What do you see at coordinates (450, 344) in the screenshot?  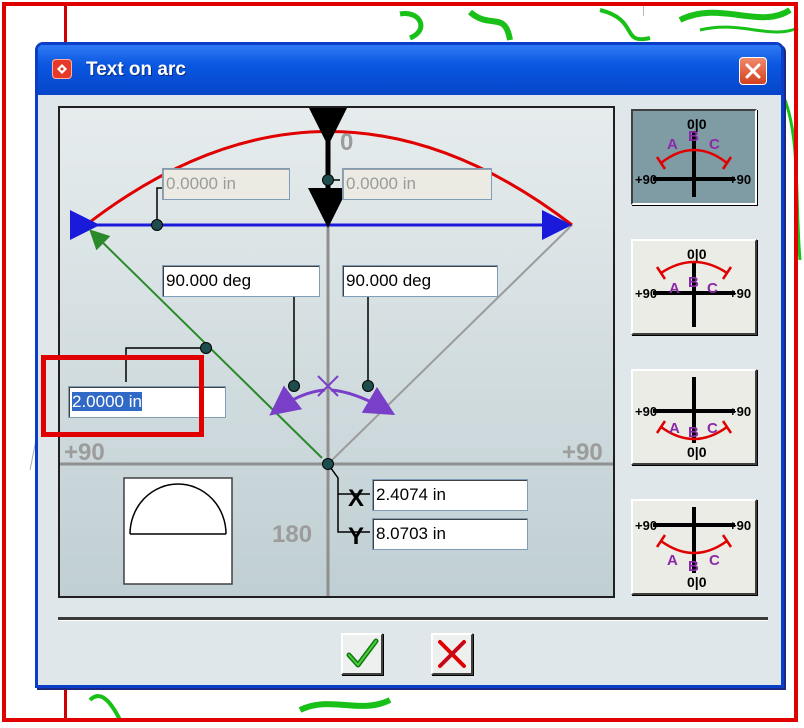 I see `right-guide-line` at bounding box center [450, 344].